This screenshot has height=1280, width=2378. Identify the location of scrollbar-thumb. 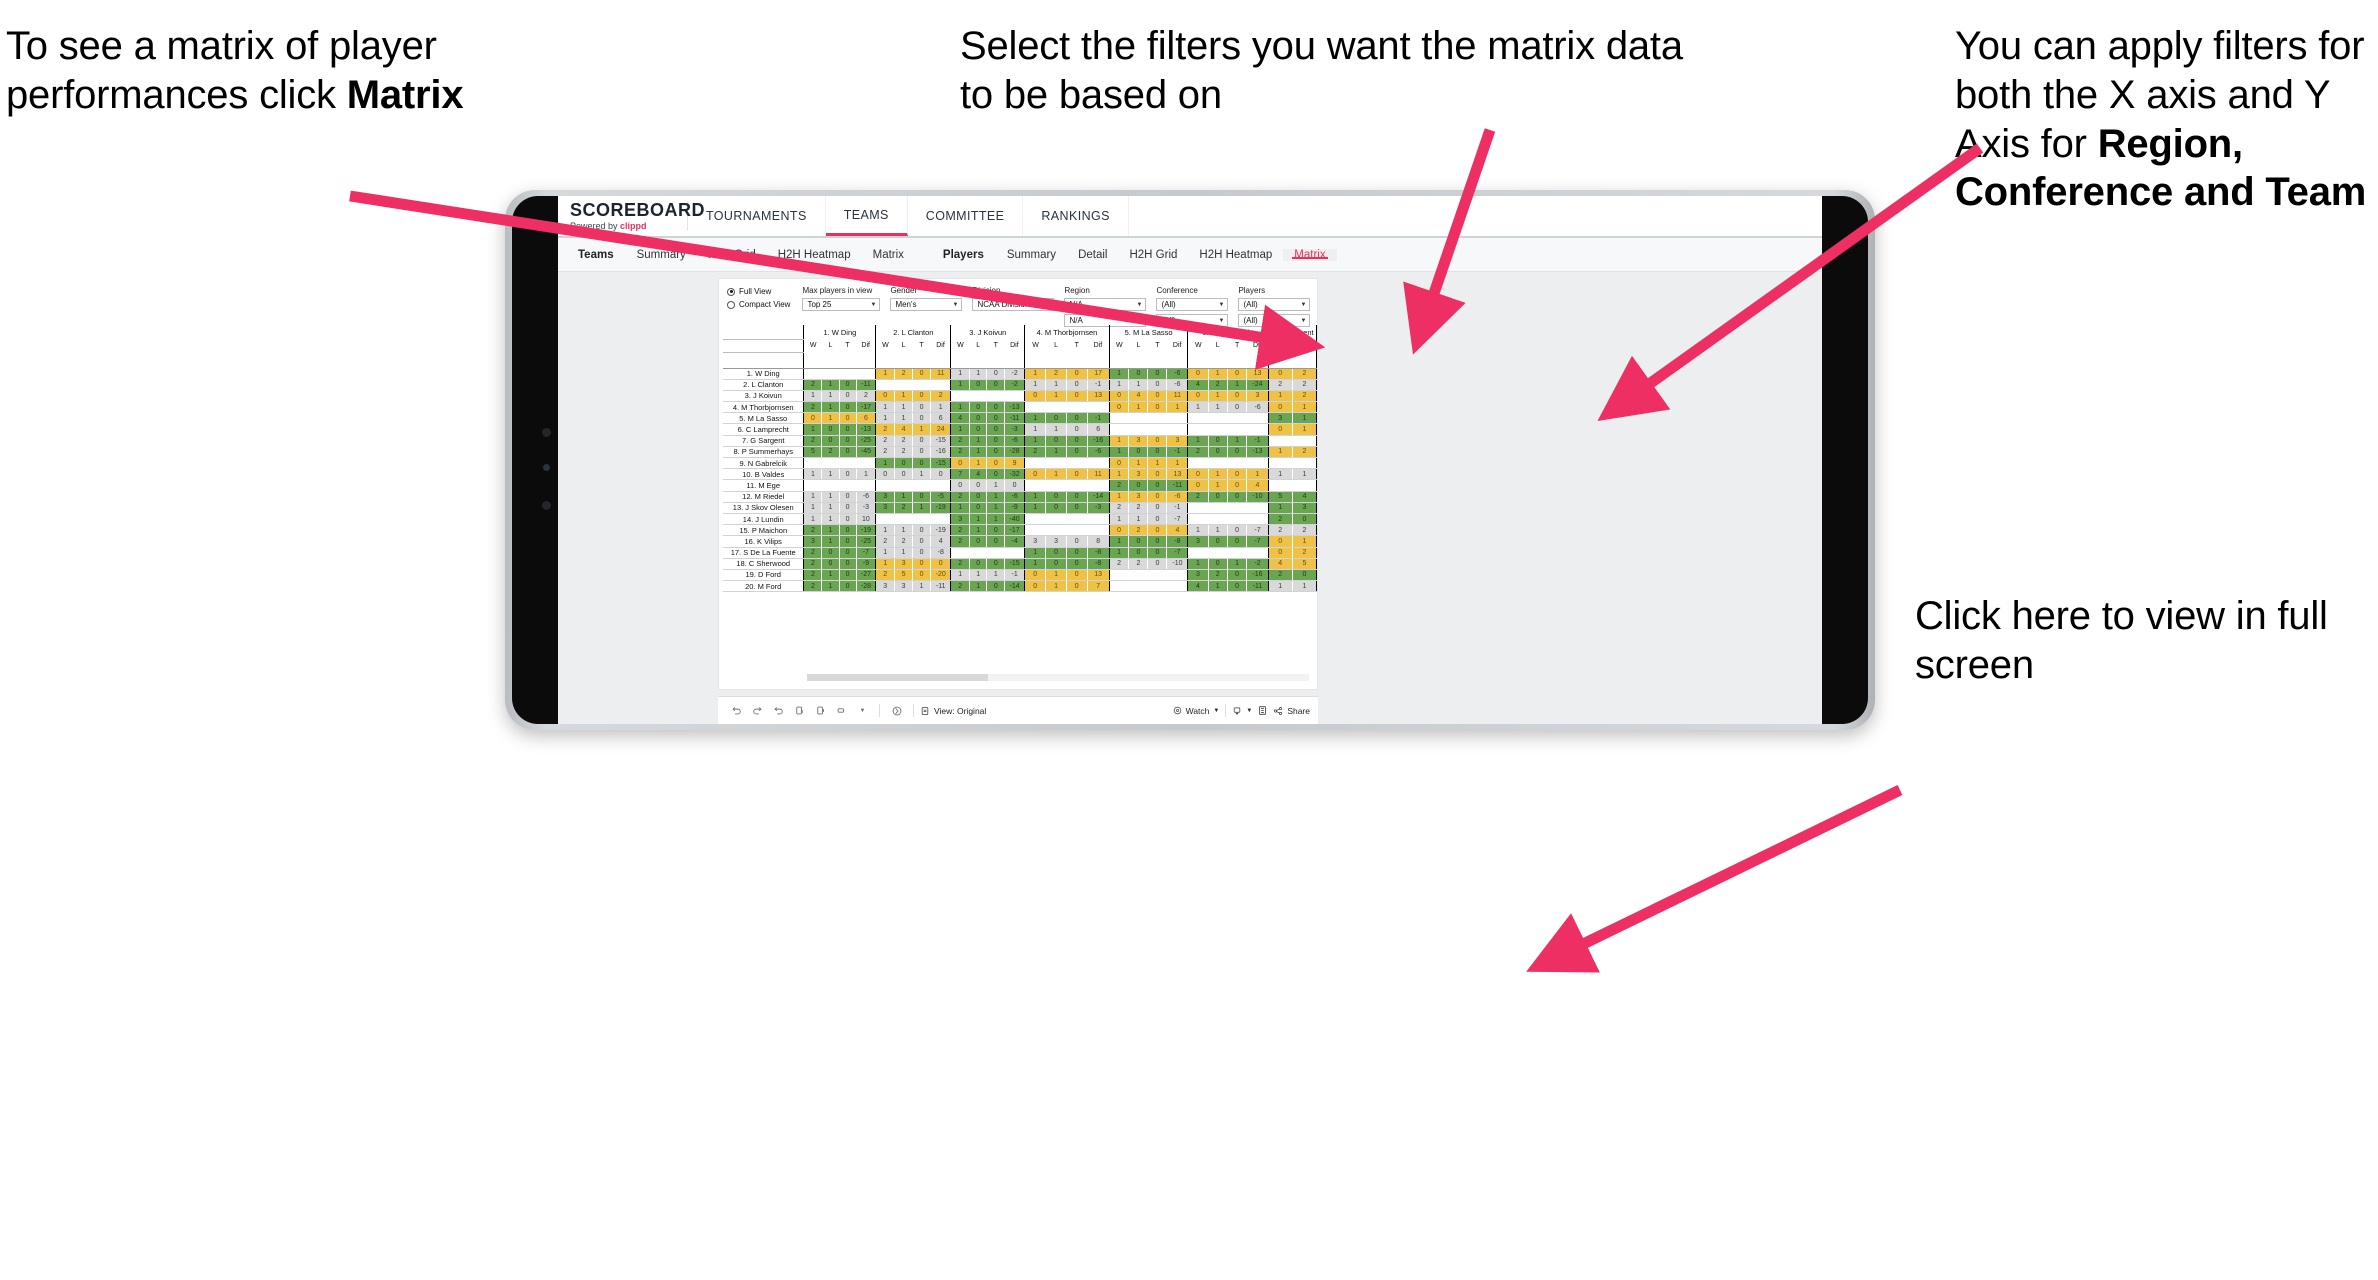
(897, 677).